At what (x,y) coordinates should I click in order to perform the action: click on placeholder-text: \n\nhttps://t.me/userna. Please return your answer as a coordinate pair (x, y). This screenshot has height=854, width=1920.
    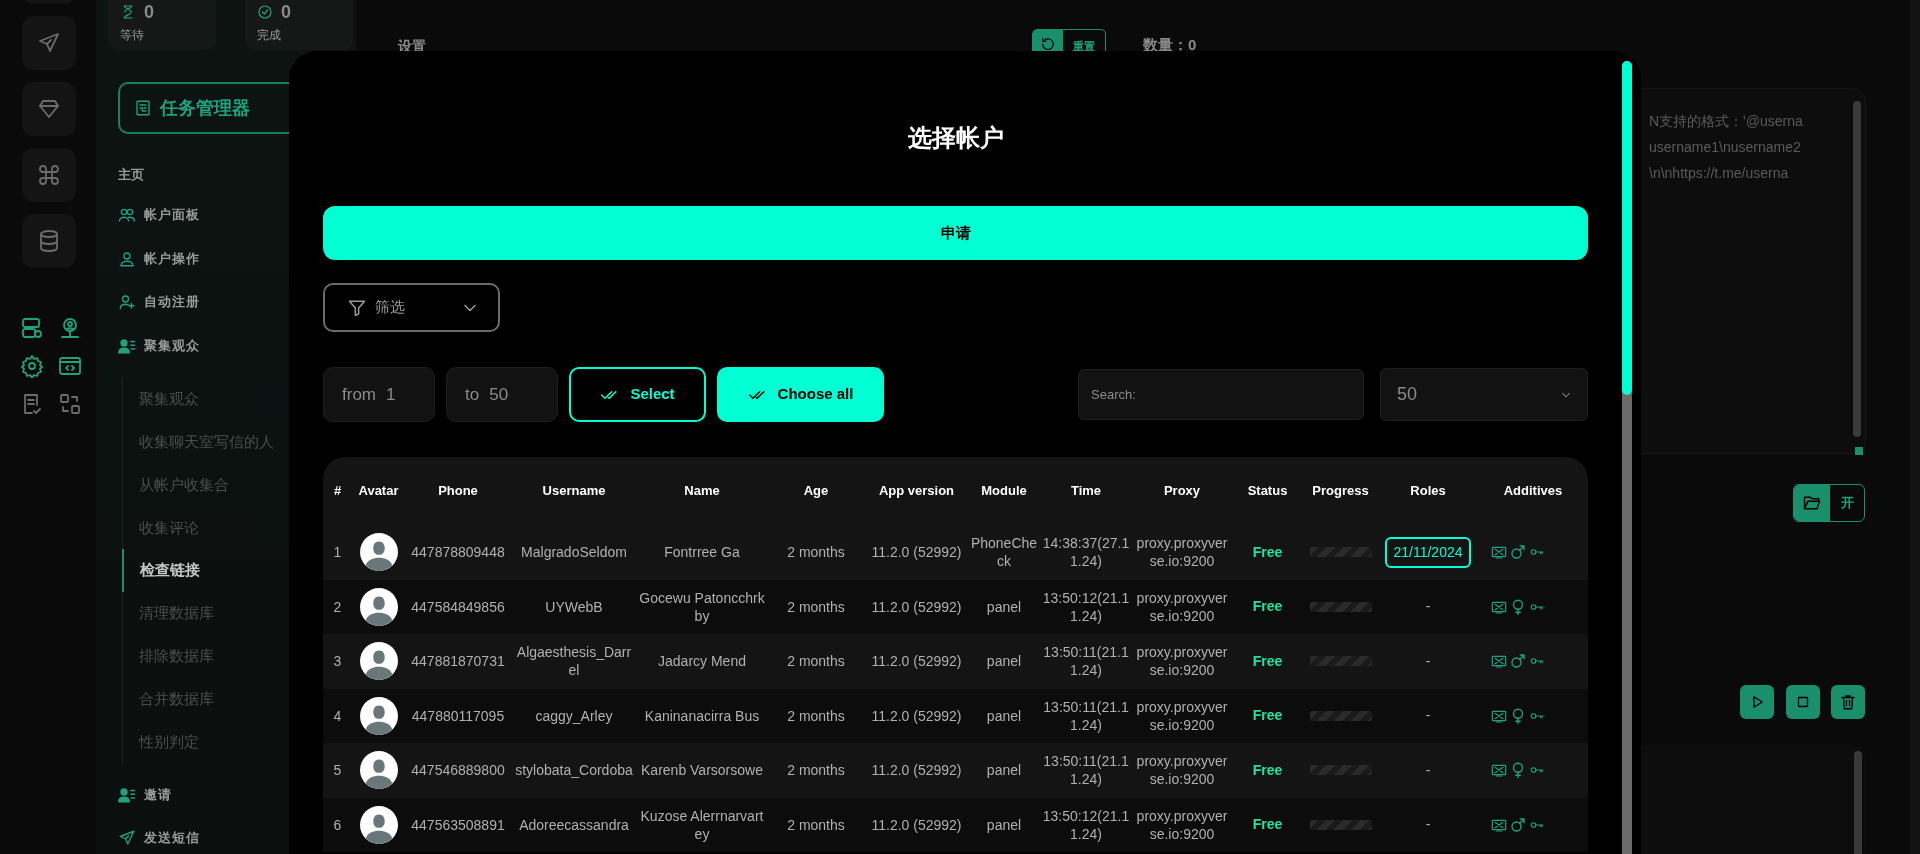
    Looking at the image, I should click on (1719, 173).